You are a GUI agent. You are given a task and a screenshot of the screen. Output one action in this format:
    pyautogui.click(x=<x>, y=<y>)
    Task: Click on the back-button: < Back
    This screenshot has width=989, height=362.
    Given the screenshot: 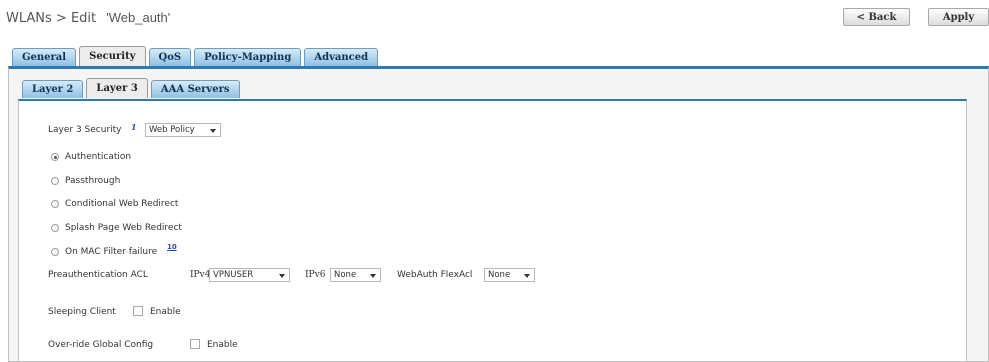 What is the action you would take?
    pyautogui.click(x=876, y=17)
    